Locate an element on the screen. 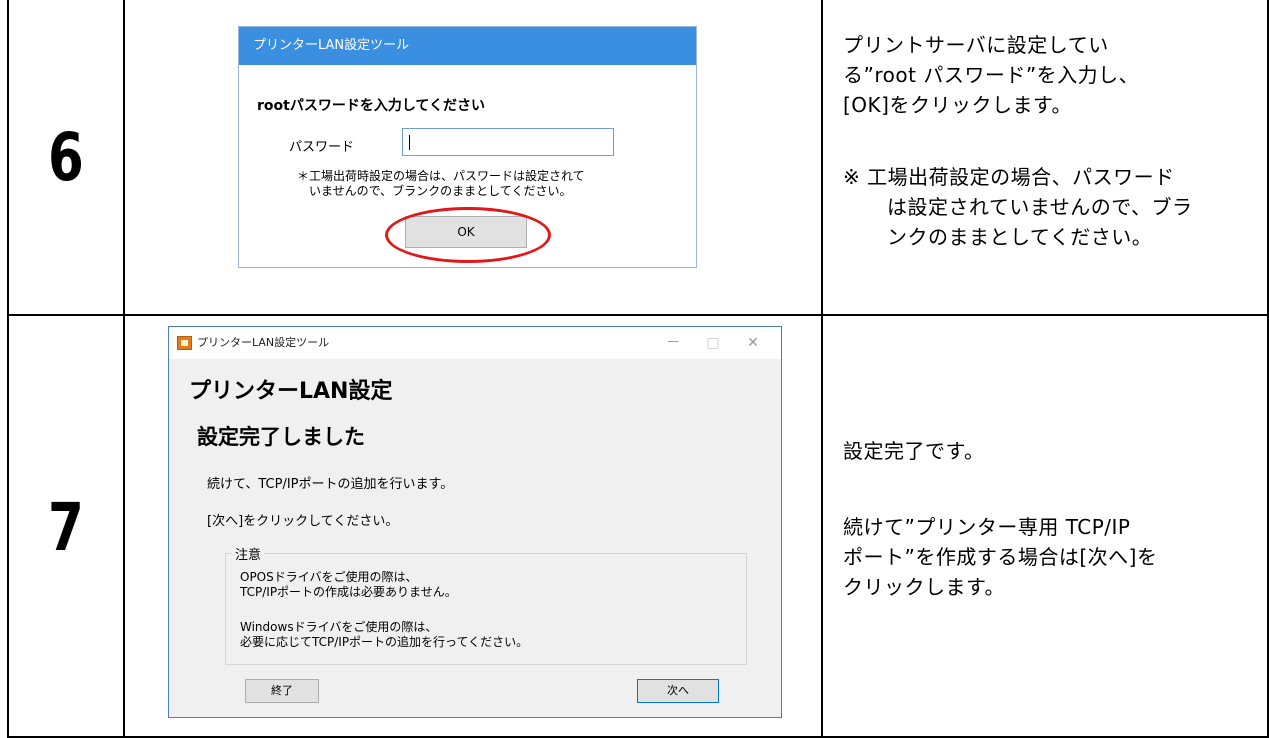 The width and height of the screenshot is (1269, 738). minimize-button: － is located at coordinates (673, 343).